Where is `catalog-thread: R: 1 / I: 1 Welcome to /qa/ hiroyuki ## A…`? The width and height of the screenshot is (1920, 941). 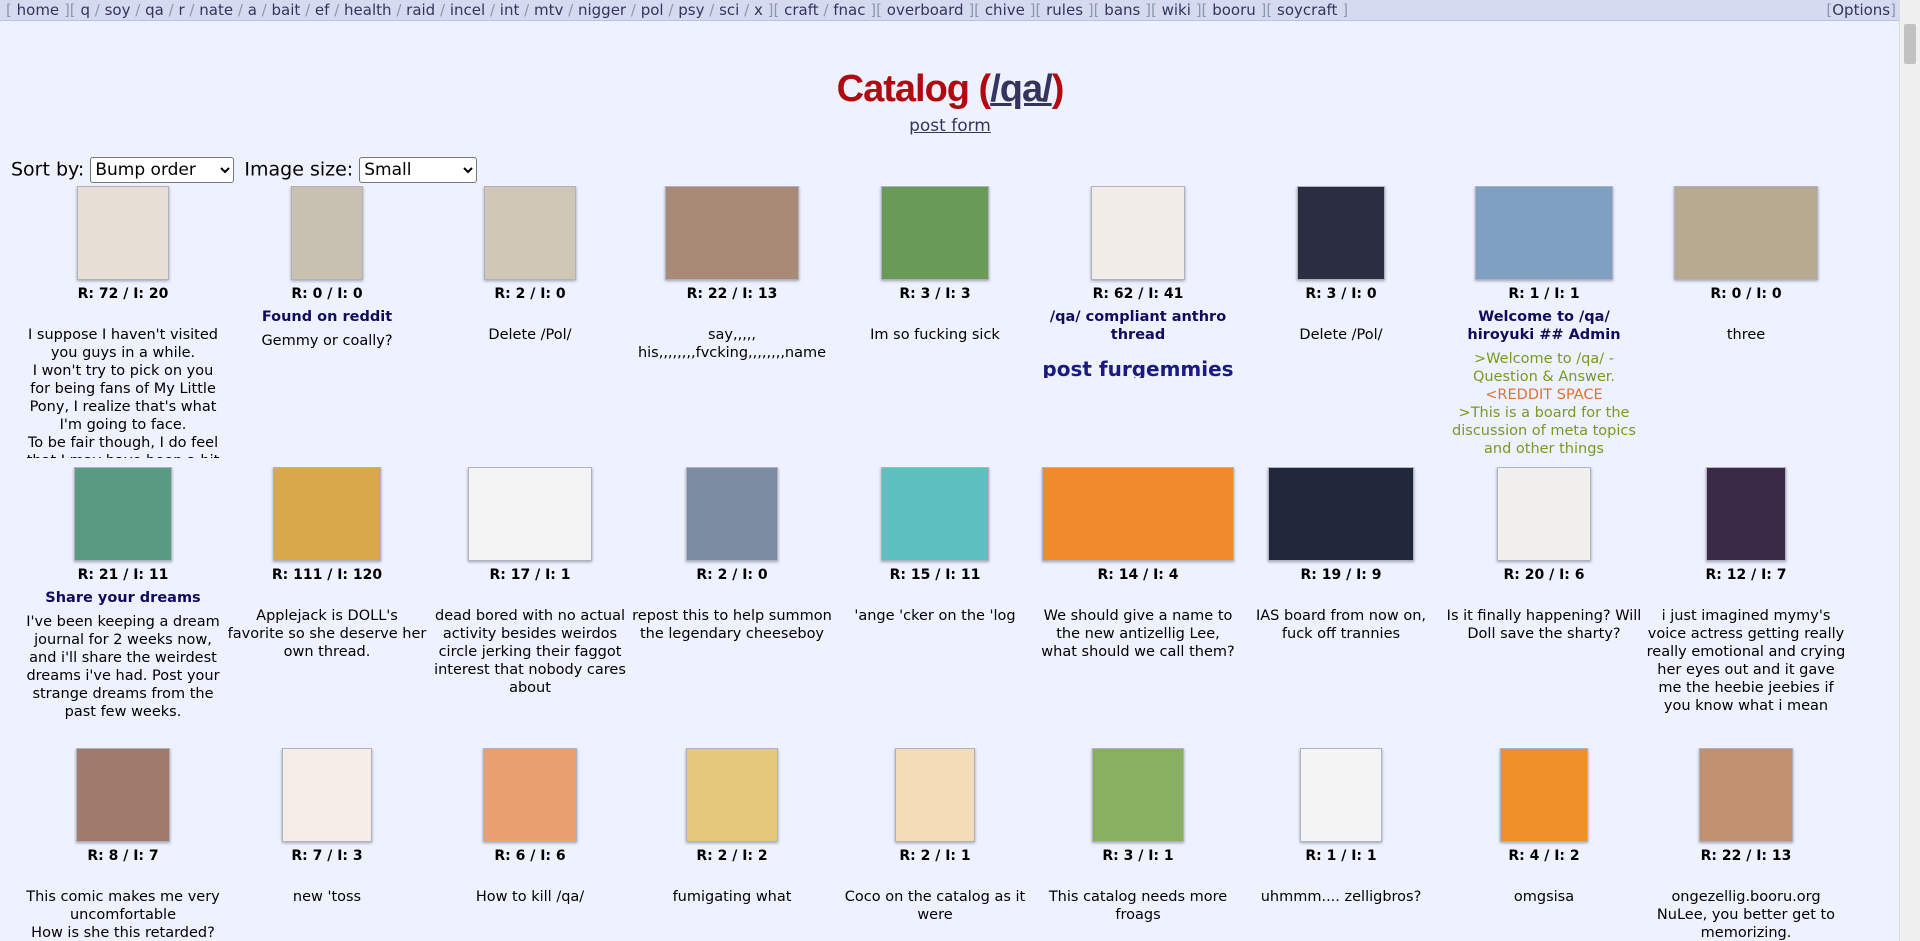
catalog-thread: R: 1 / I: 1 Welcome to /qa/ hiroyuki ## A… is located at coordinates (1544, 322).